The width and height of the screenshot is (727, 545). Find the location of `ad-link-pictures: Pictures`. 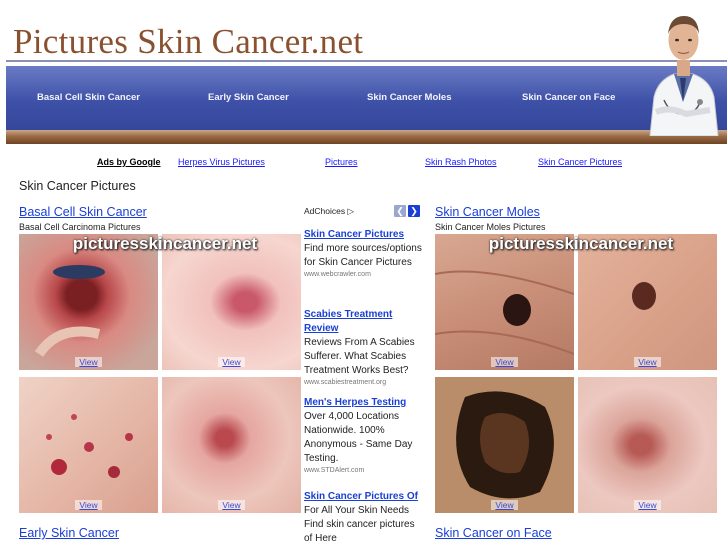

ad-link-pictures: Pictures is located at coordinates (341, 162).